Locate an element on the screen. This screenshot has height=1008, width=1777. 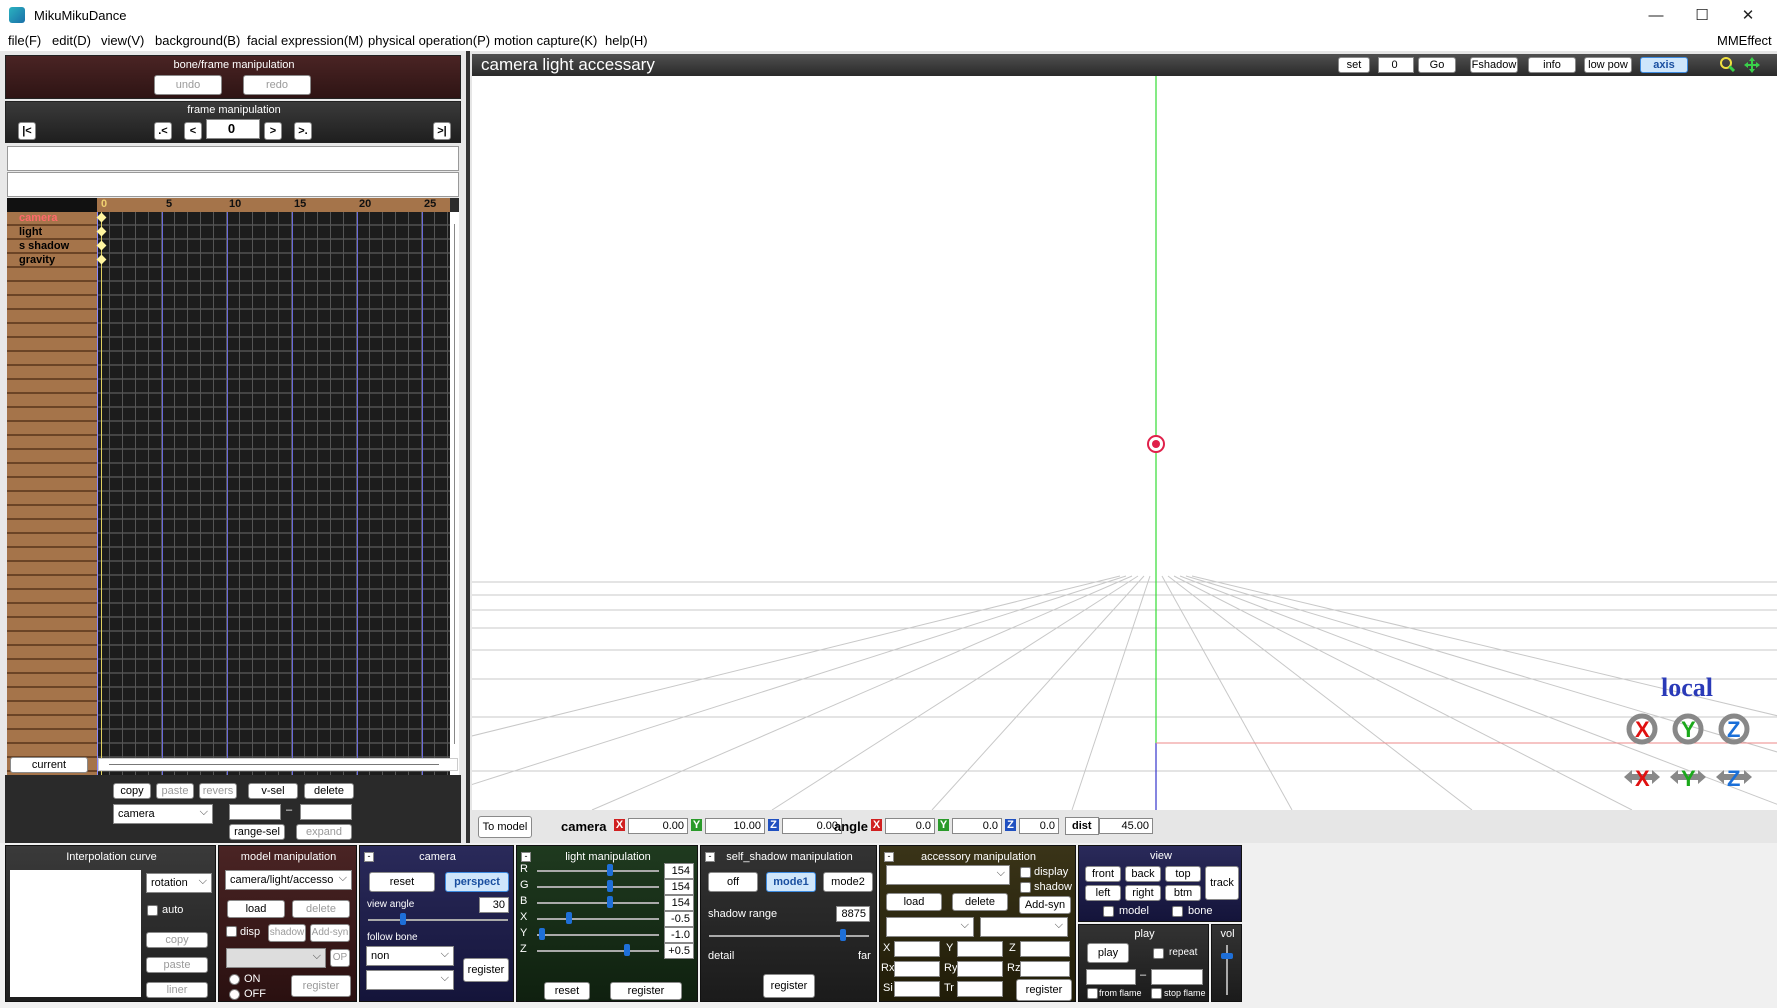
light-y-slider is located at coordinates (598, 935).